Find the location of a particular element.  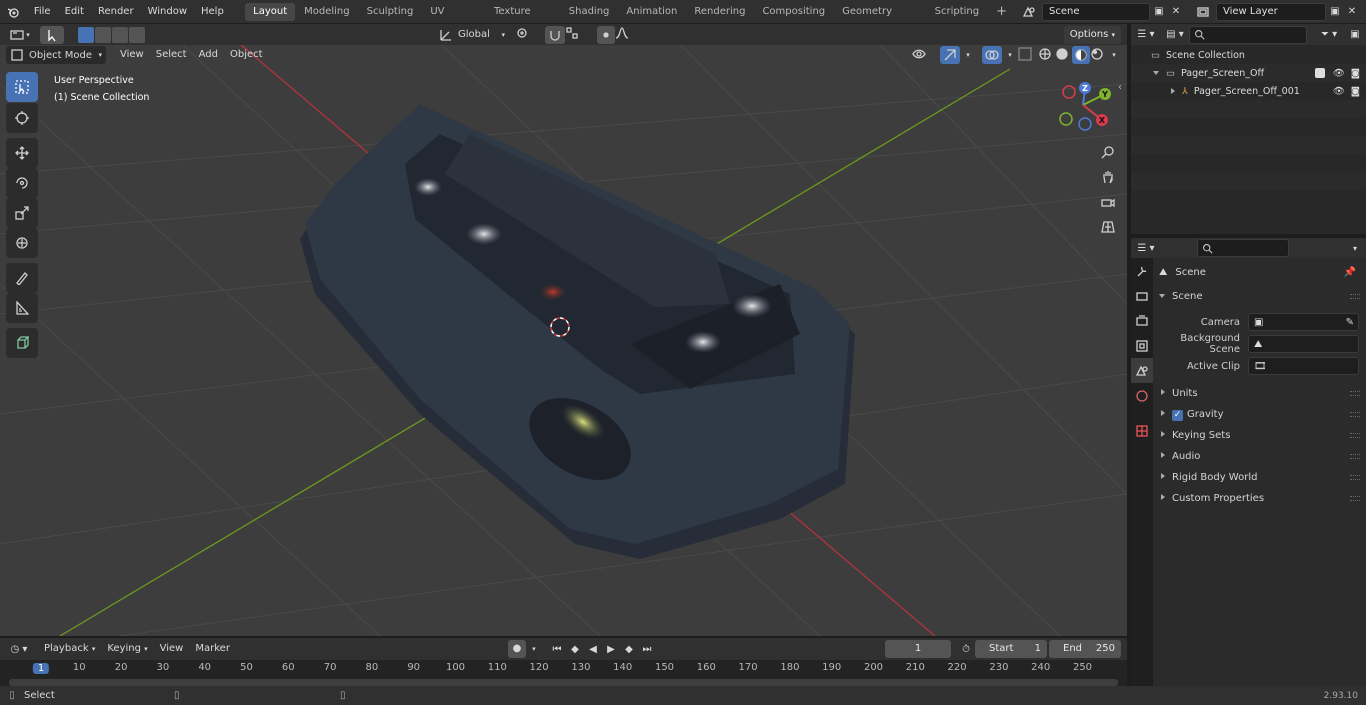

delete-scene-icon: ✕ is located at coordinates (1176, 11).